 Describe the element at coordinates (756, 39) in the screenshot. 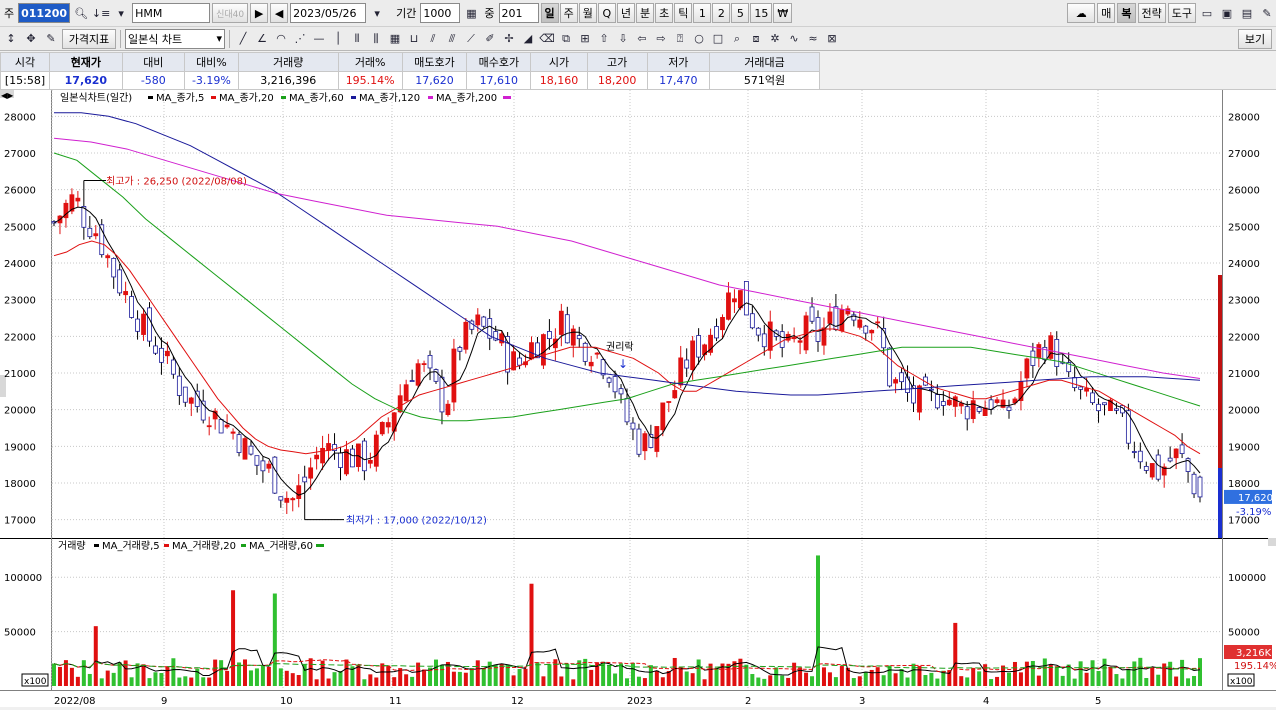

I see `compare-tool-icon: ⧈` at that location.